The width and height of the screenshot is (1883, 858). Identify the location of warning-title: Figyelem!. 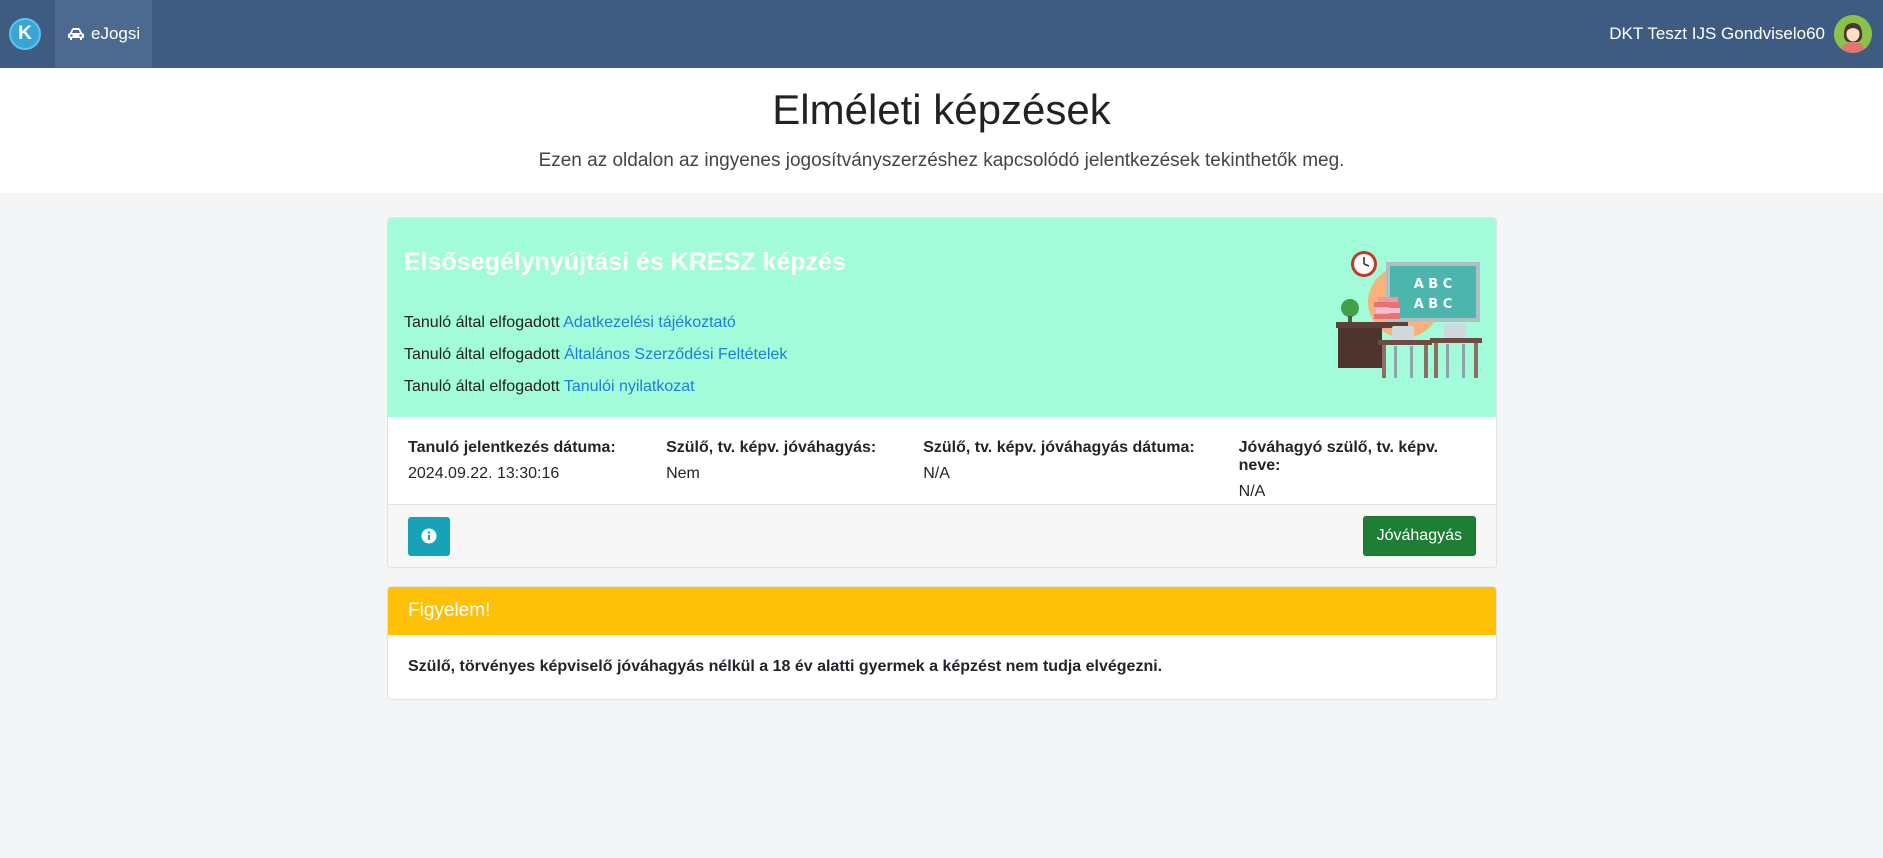
(942, 611).